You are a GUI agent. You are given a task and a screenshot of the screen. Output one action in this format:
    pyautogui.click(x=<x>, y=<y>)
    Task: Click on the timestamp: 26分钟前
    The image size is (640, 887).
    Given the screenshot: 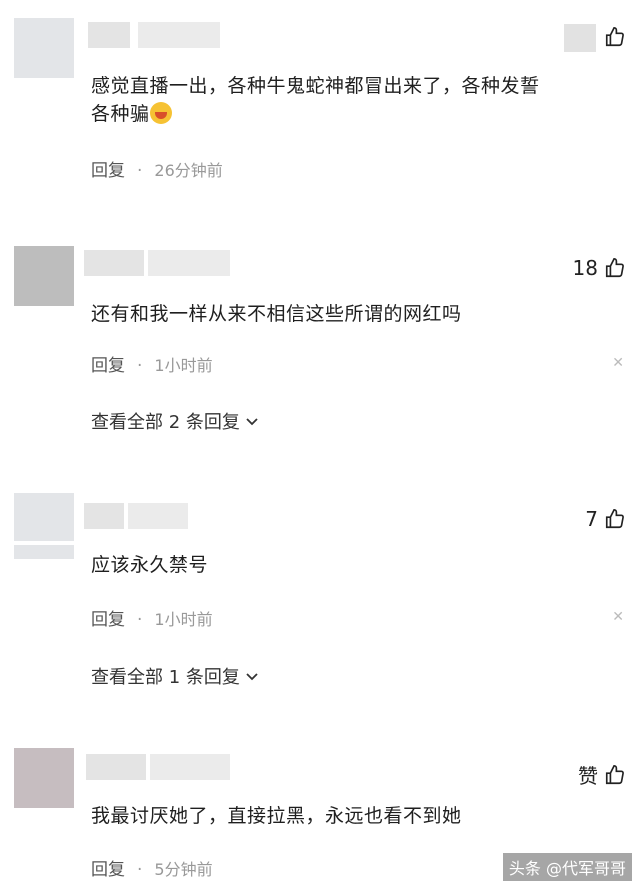 What is the action you would take?
    pyautogui.click(x=188, y=170)
    